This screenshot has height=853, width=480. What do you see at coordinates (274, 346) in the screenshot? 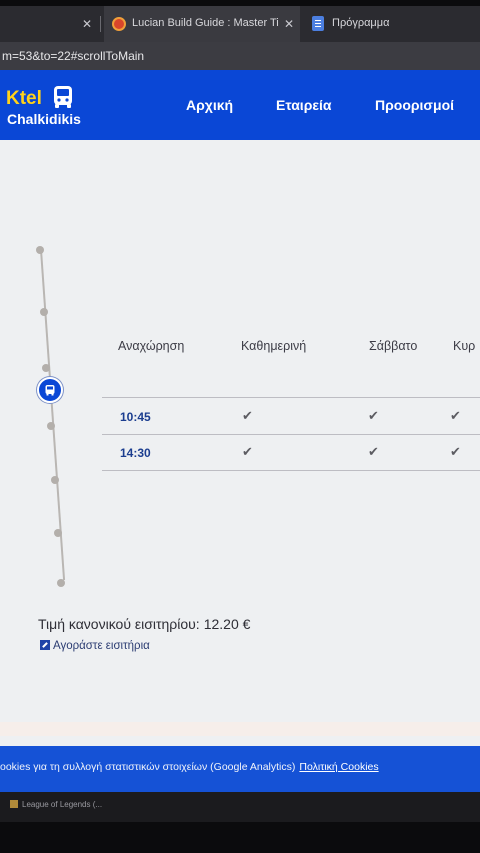
I see `header-weekday: Καθημερινή` at bounding box center [274, 346].